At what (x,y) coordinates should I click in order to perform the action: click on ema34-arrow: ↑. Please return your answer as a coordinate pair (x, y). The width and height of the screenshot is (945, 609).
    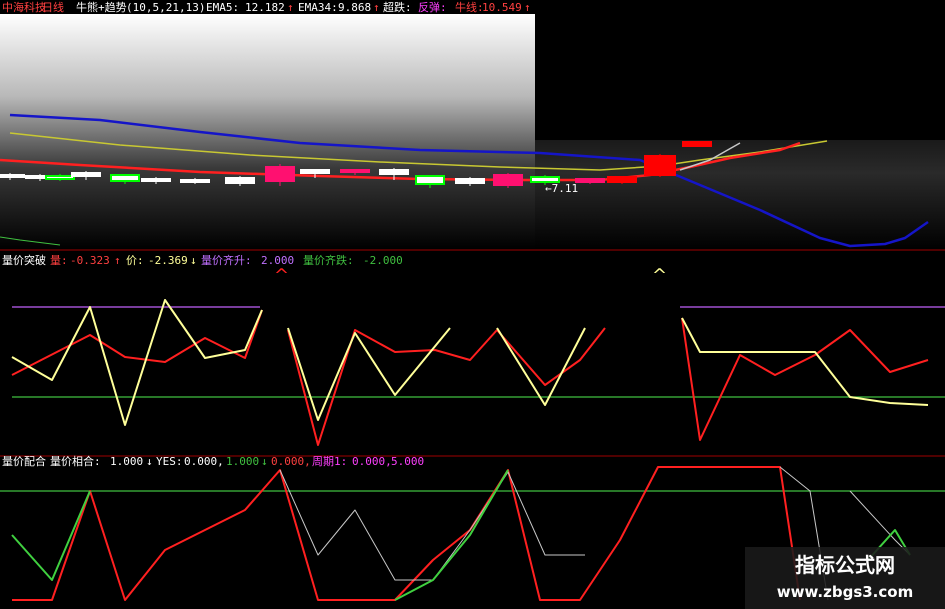
    Looking at the image, I should click on (376, 7).